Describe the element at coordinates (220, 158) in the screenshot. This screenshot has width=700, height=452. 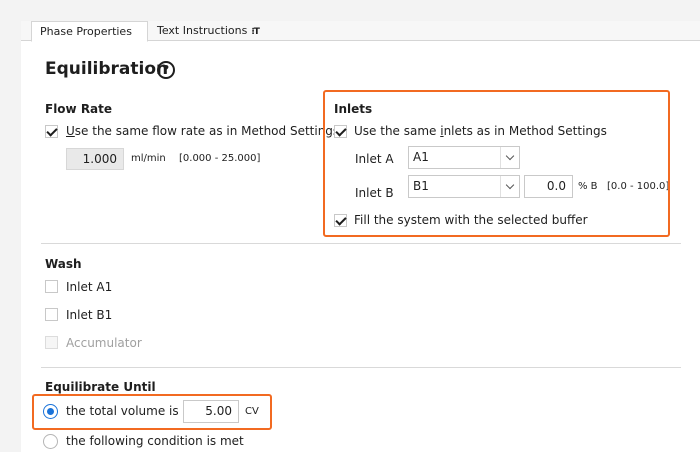
I see `flow-rate-range: [0.000 - 25.000]` at that location.